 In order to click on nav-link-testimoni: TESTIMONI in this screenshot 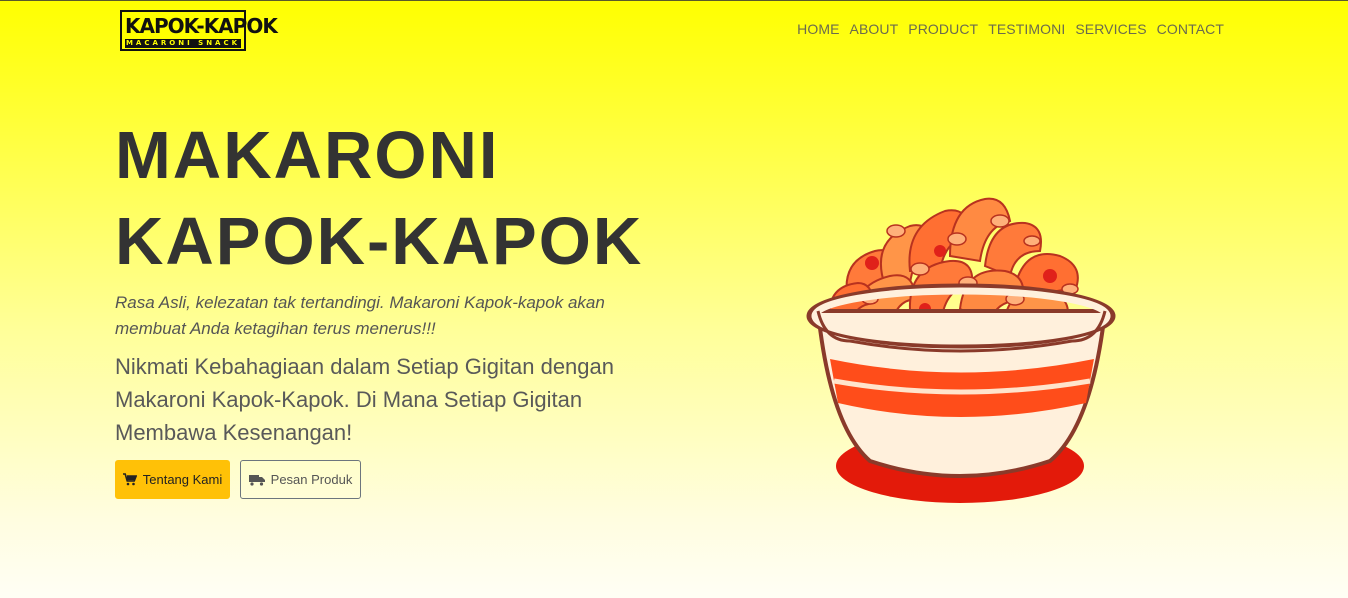, I will do `click(1026, 29)`.